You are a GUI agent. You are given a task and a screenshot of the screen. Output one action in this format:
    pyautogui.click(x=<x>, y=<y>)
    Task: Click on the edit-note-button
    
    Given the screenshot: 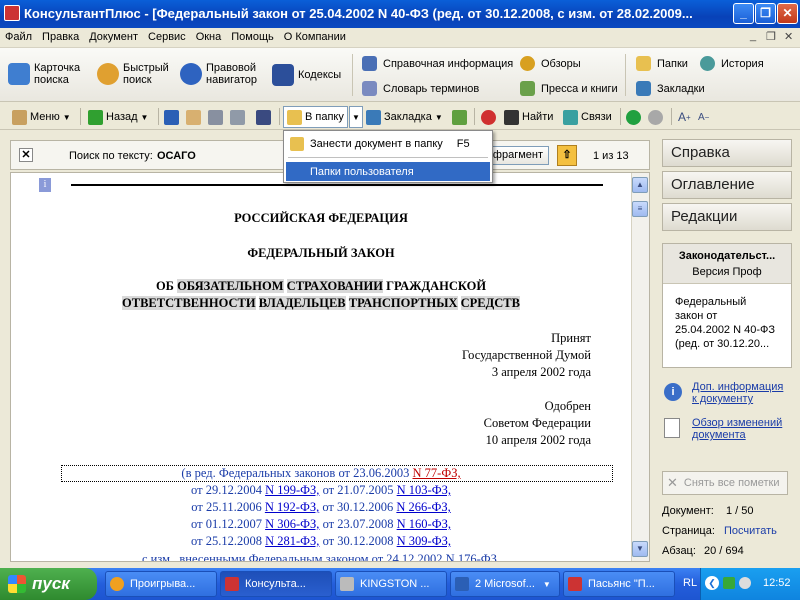 What is the action you would take?
    pyautogui.click(x=461, y=117)
    